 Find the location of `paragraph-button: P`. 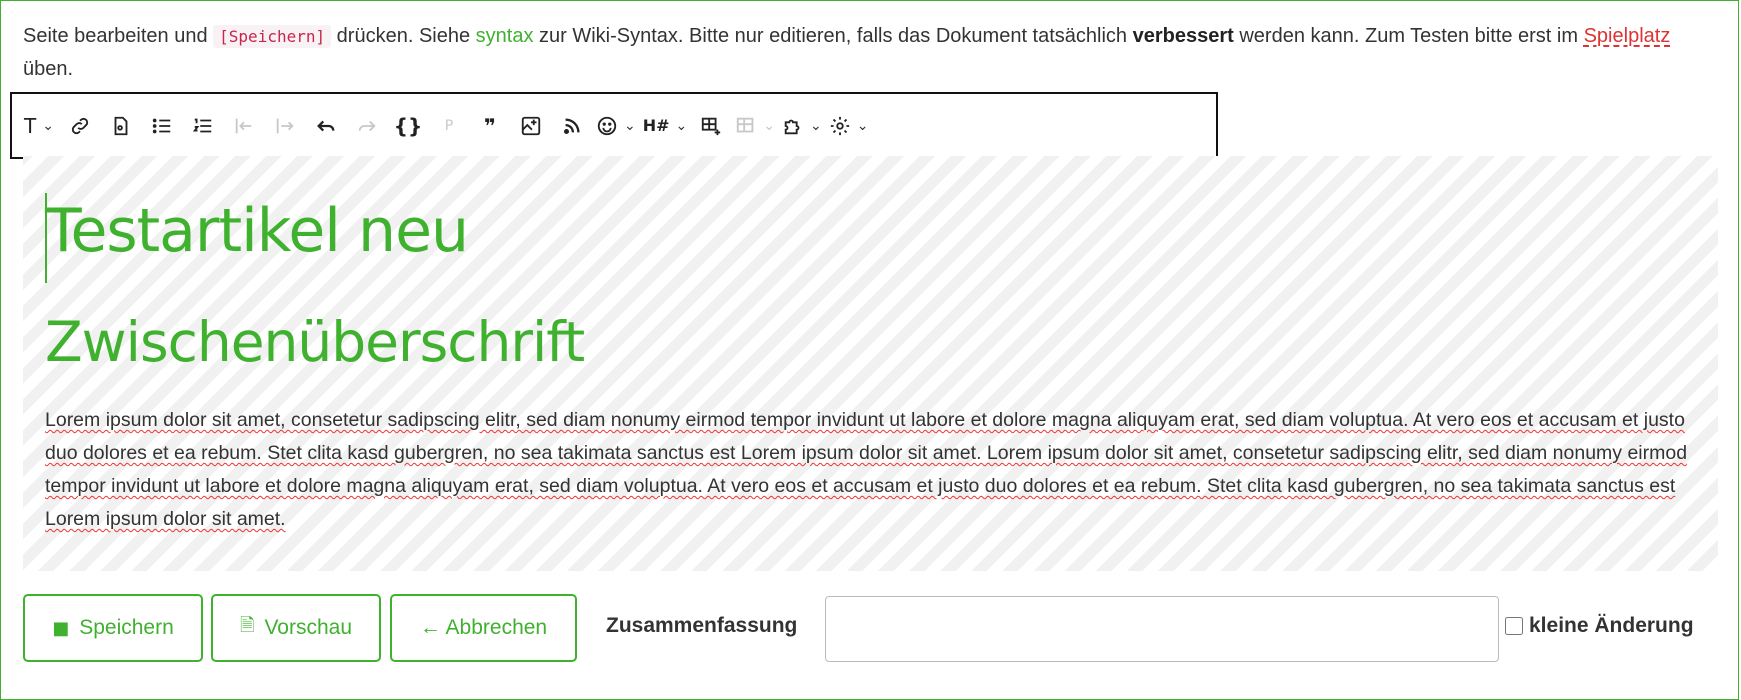

paragraph-button: P is located at coordinates (449, 126).